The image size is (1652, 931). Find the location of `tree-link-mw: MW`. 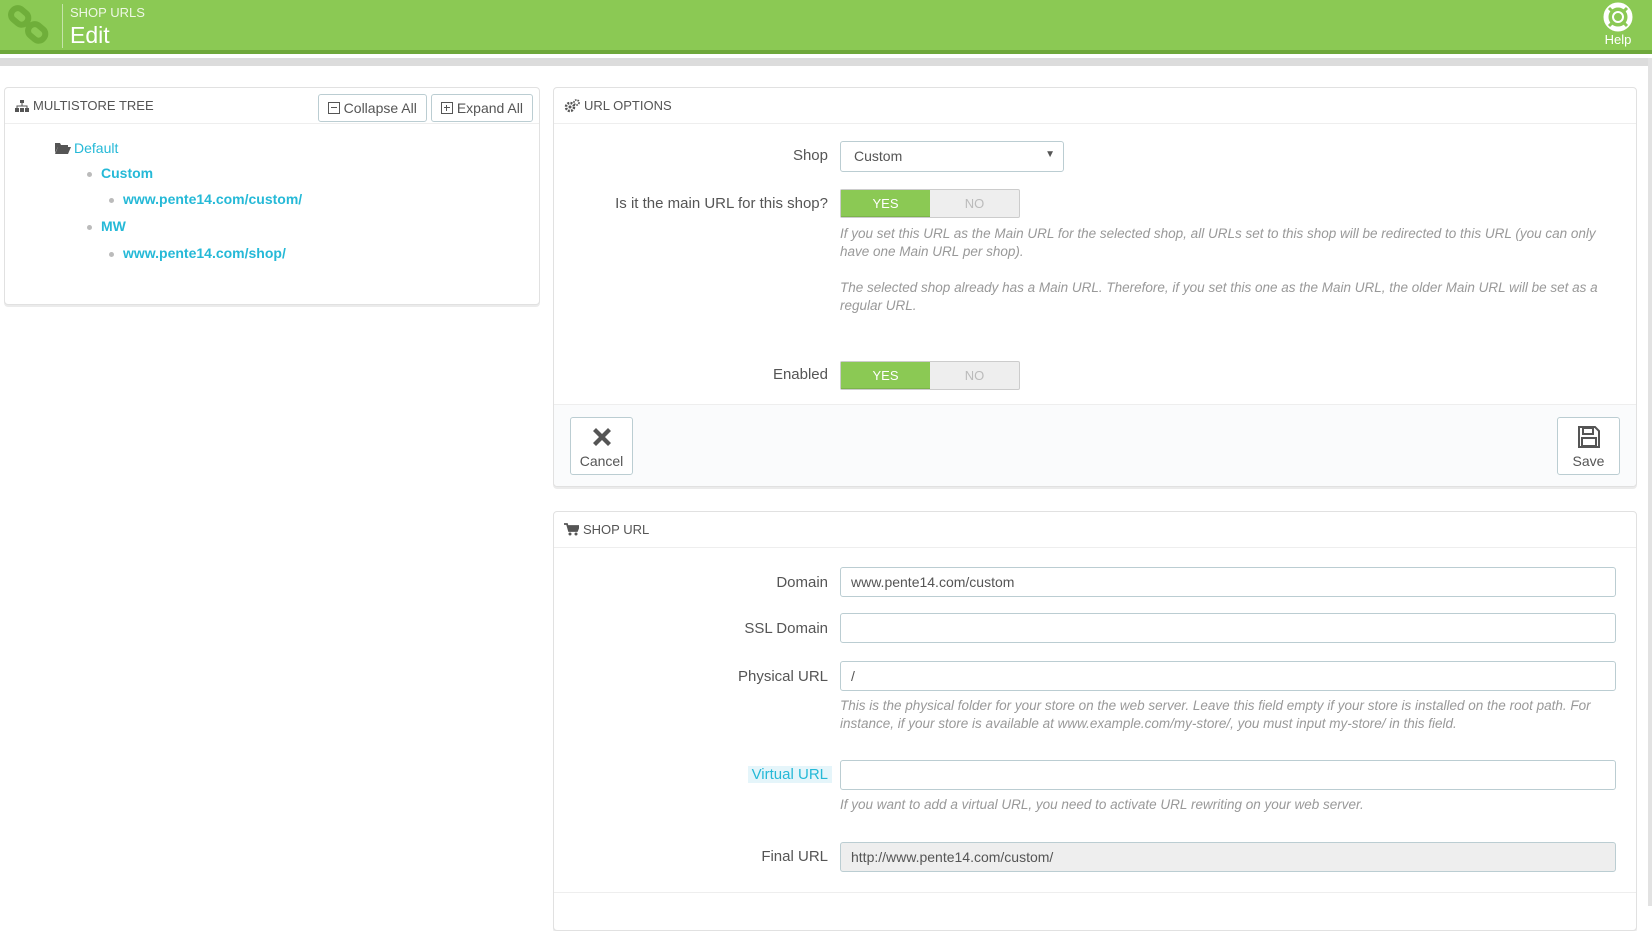

tree-link-mw: MW is located at coordinates (113, 226).